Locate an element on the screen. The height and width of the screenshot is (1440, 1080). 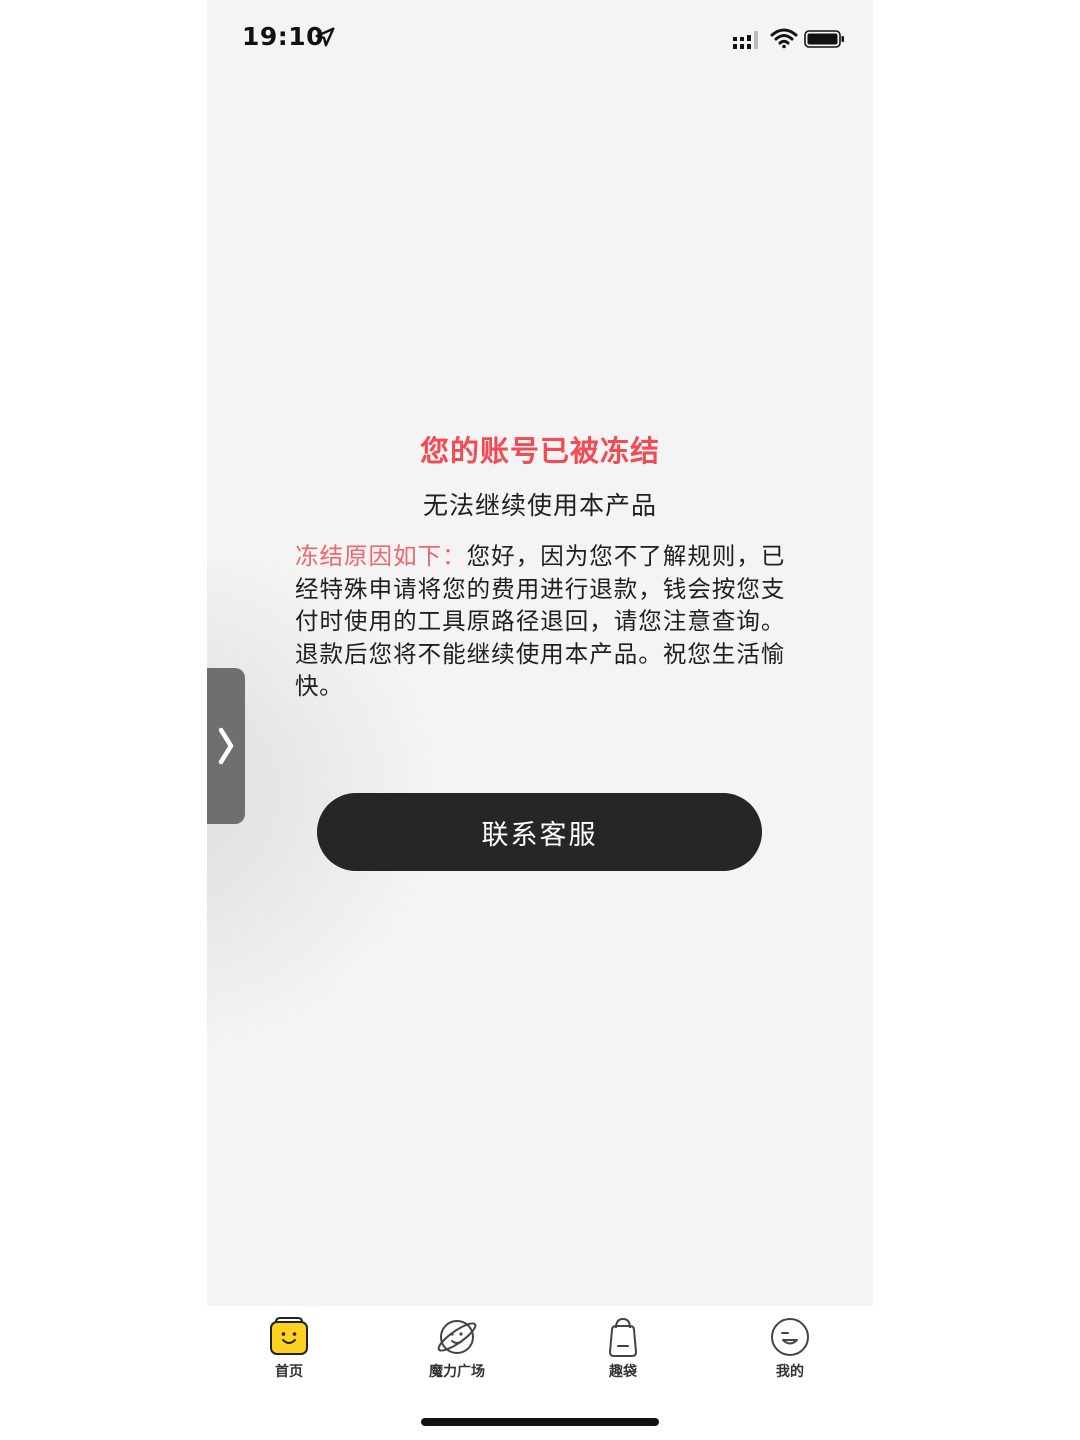
smiley-face-icon is located at coordinates (790, 1337).